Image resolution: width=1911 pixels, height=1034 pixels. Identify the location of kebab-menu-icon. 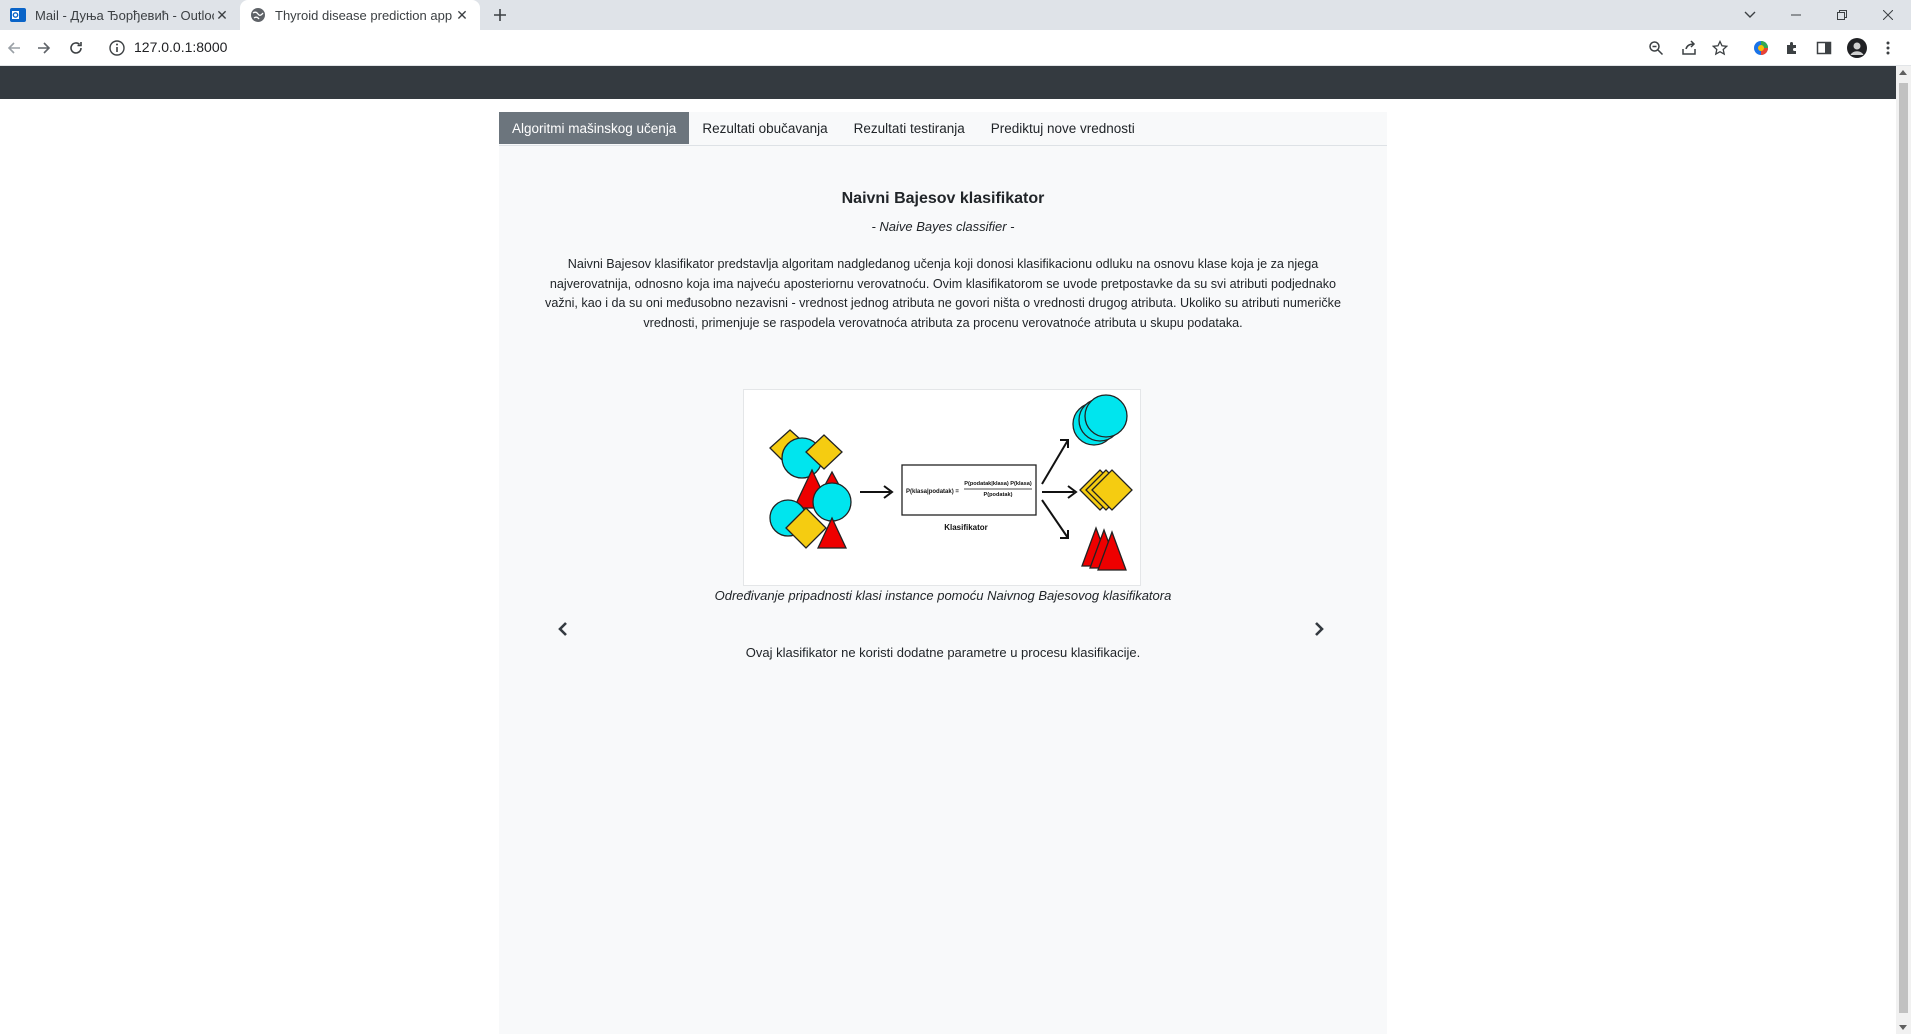
(1888, 48).